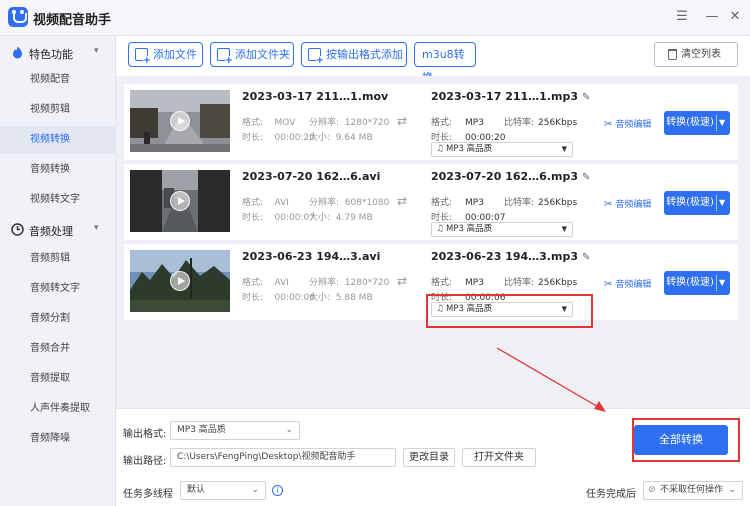 Image resolution: width=750 pixels, height=506 pixels. What do you see at coordinates (693, 490) in the screenshot?
I see `after-complete-dropdown: ⊘ 不采取任何操作 ⌄` at bounding box center [693, 490].